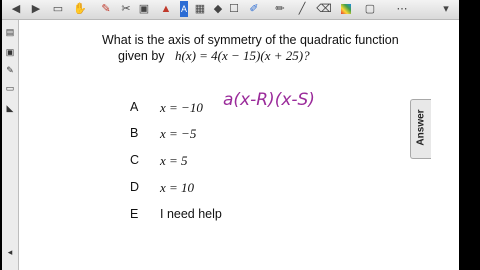  What do you see at coordinates (135, 187) in the screenshot?
I see `choice-letter: D` at bounding box center [135, 187].